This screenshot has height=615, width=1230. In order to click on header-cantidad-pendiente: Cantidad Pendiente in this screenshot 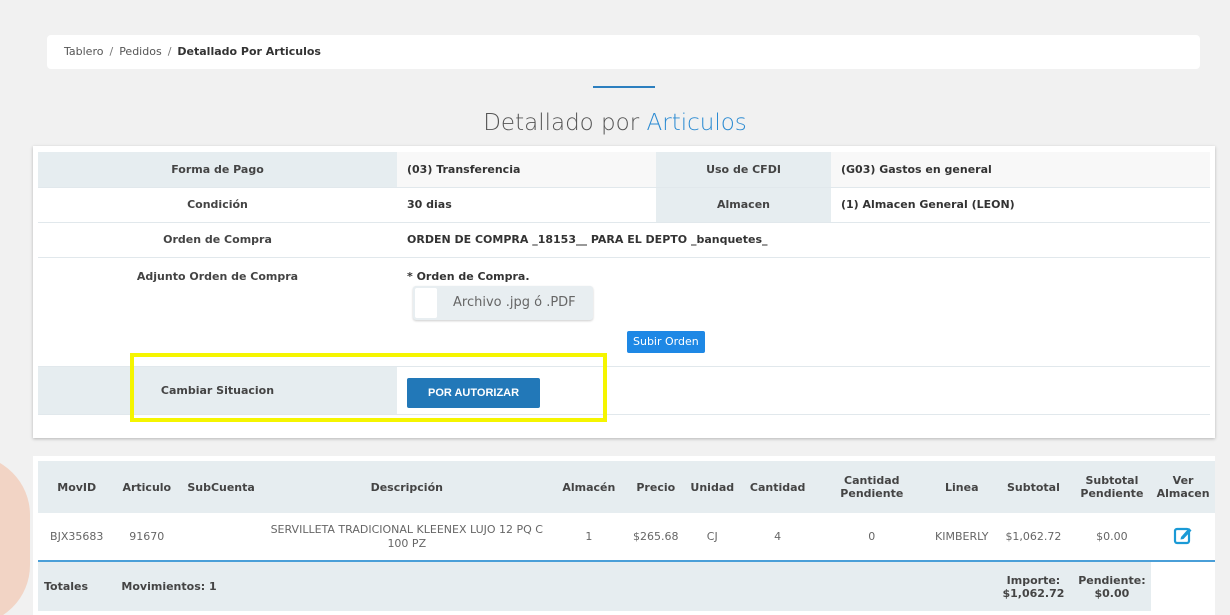, I will do `click(872, 487)`.